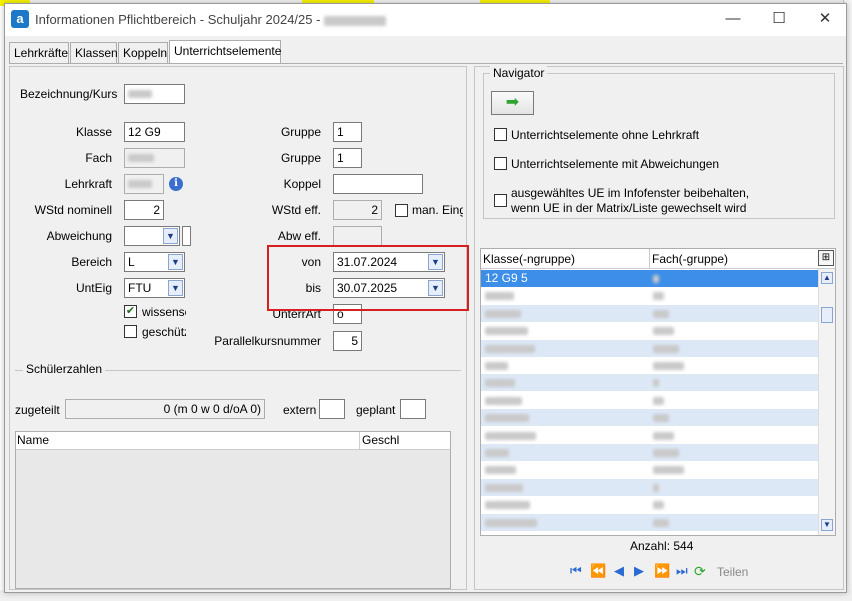 This screenshot has width=852, height=601. I want to click on go-arrow-button: ➡, so click(512, 103).